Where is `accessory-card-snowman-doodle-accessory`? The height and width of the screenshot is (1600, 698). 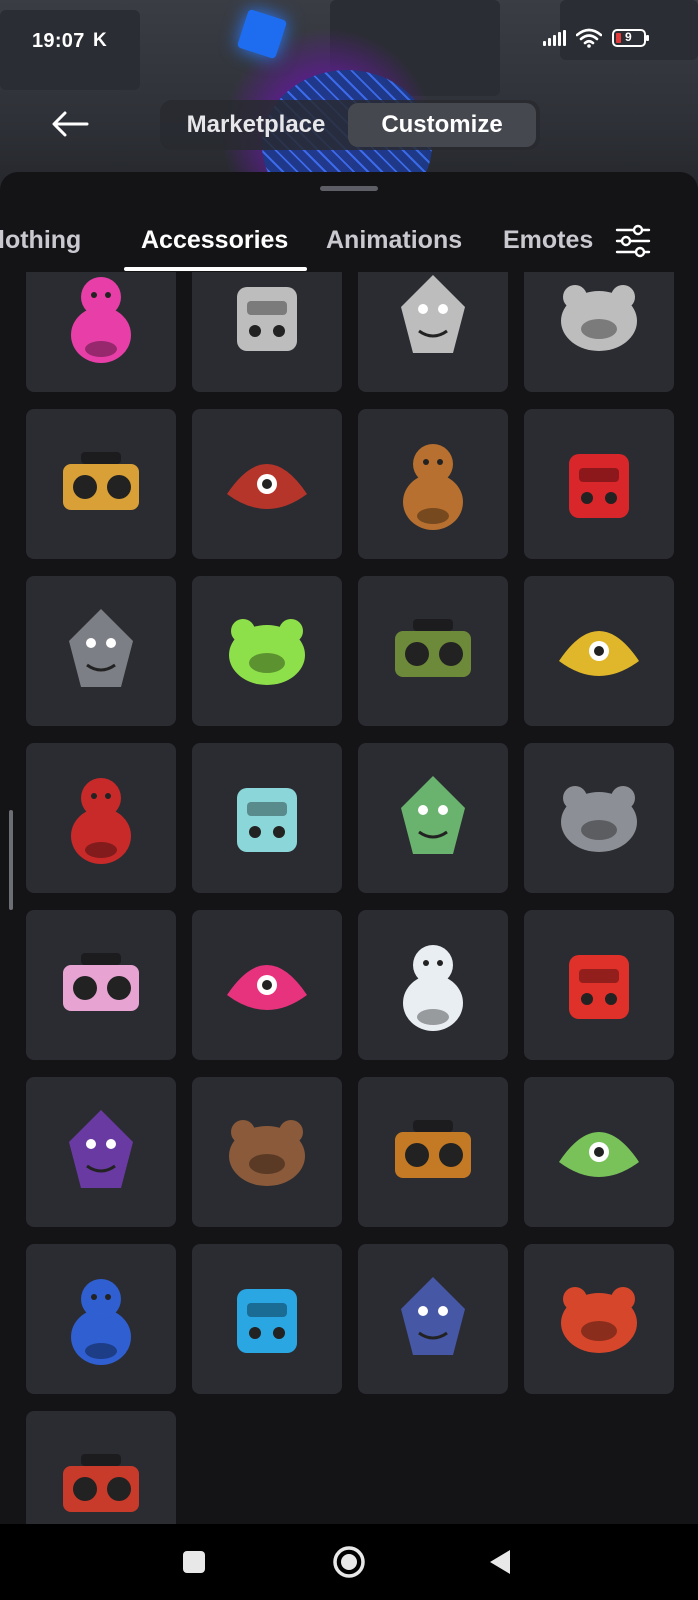
accessory-card-snowman-doodle-accessory is located at coordinates (433, 332).